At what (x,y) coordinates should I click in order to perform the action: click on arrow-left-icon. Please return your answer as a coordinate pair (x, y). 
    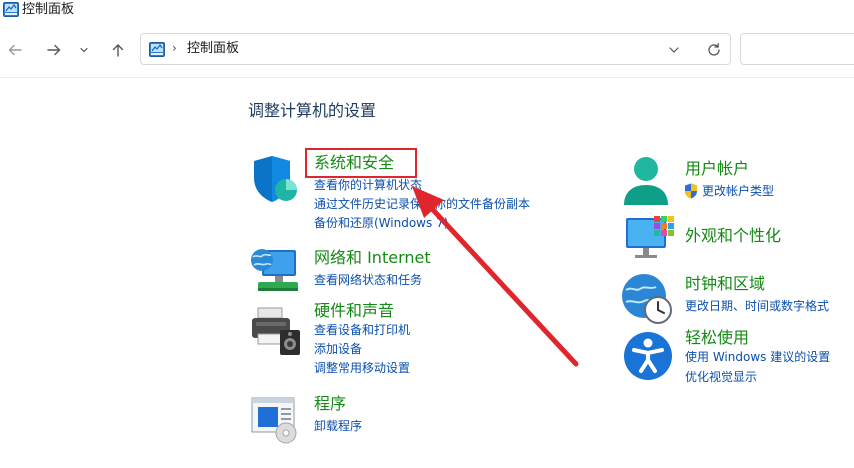
    Looking at the image, I should click on (15, 50).